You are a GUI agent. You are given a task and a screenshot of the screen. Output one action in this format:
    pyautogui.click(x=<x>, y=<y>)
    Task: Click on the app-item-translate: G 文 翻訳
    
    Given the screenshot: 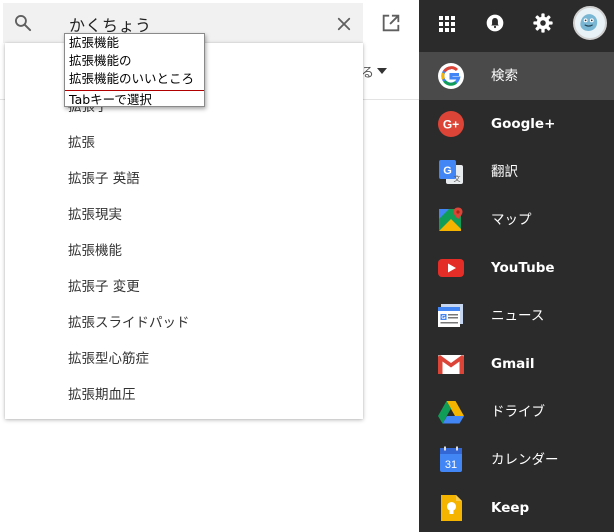 What is the action you would take?
    pyautogui.click(x=516, y=172)
    